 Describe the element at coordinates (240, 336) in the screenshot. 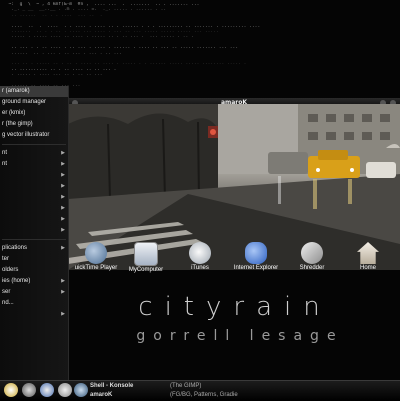

I see `branding-subtitle: gorrell lesage` at that location.